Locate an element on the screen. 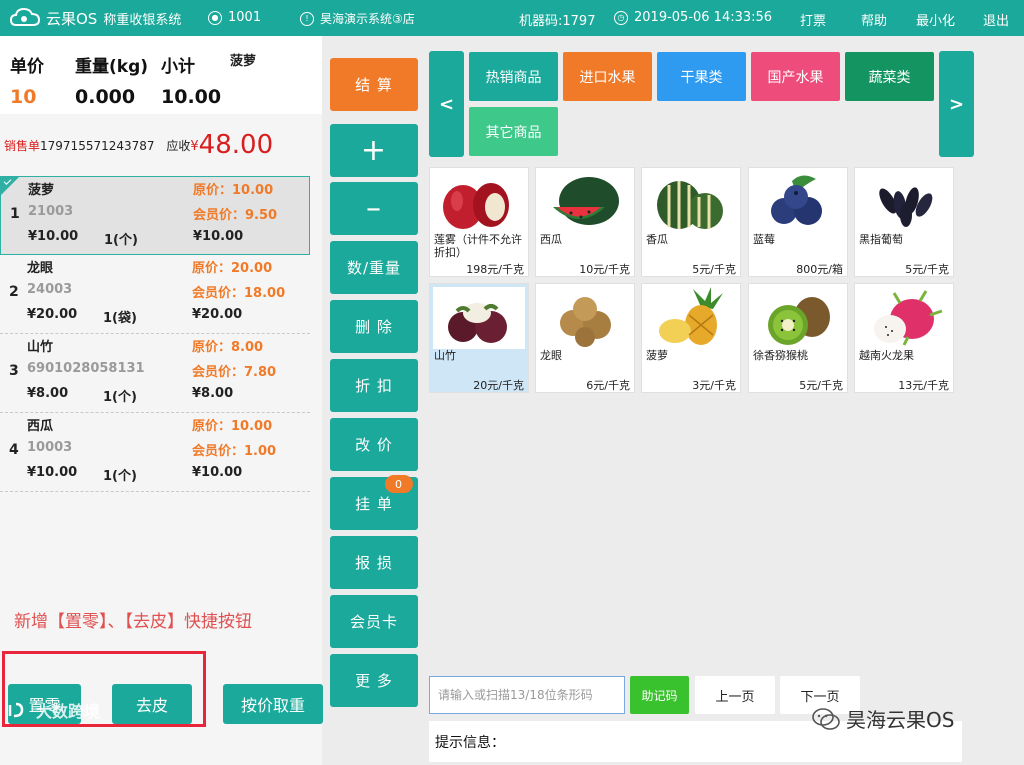 This screenshot has height=765, width=1024. product-name: 山竹 is located at coordinates (445, 355).